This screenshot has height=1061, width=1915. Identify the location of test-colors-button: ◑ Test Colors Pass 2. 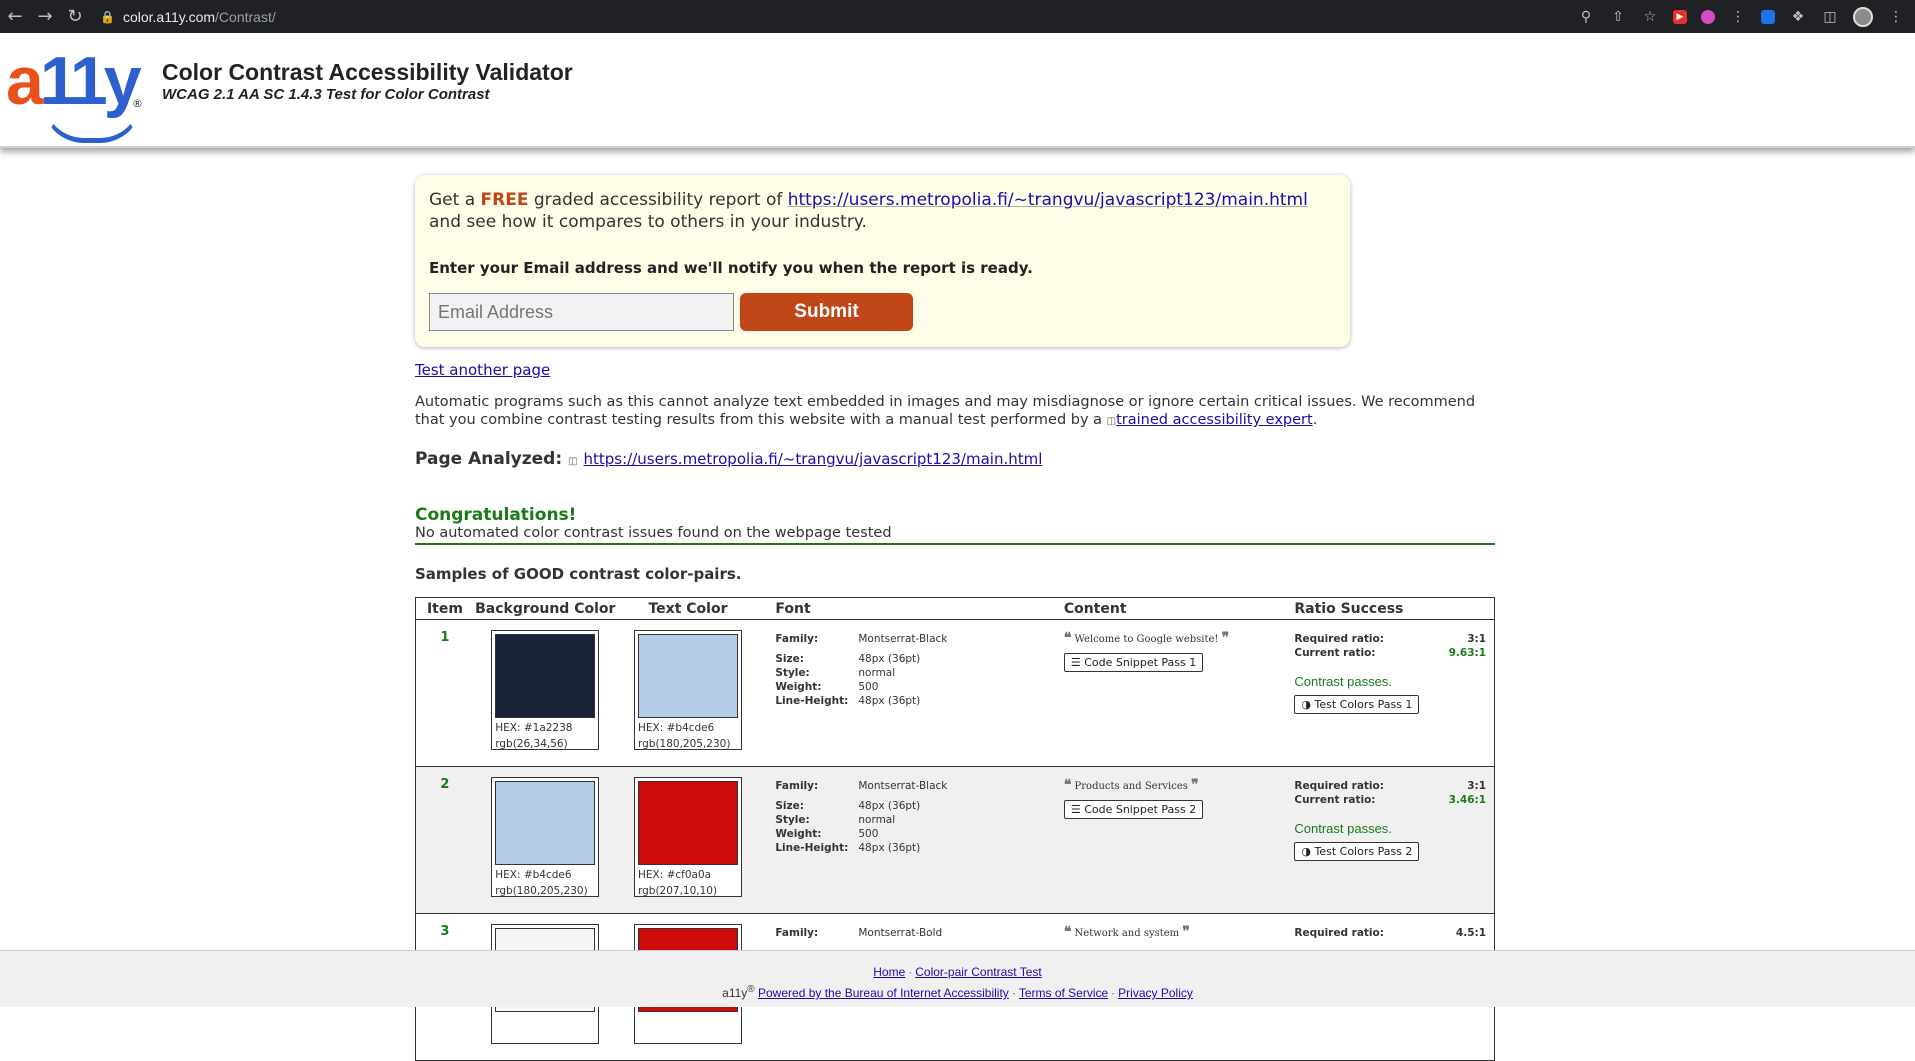
(1357, 851).